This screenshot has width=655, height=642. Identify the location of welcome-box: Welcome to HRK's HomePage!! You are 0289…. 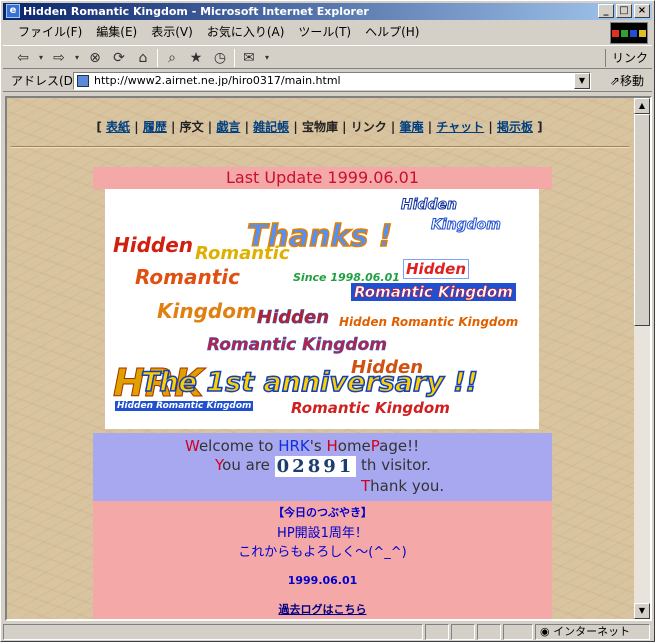
(322, 467).